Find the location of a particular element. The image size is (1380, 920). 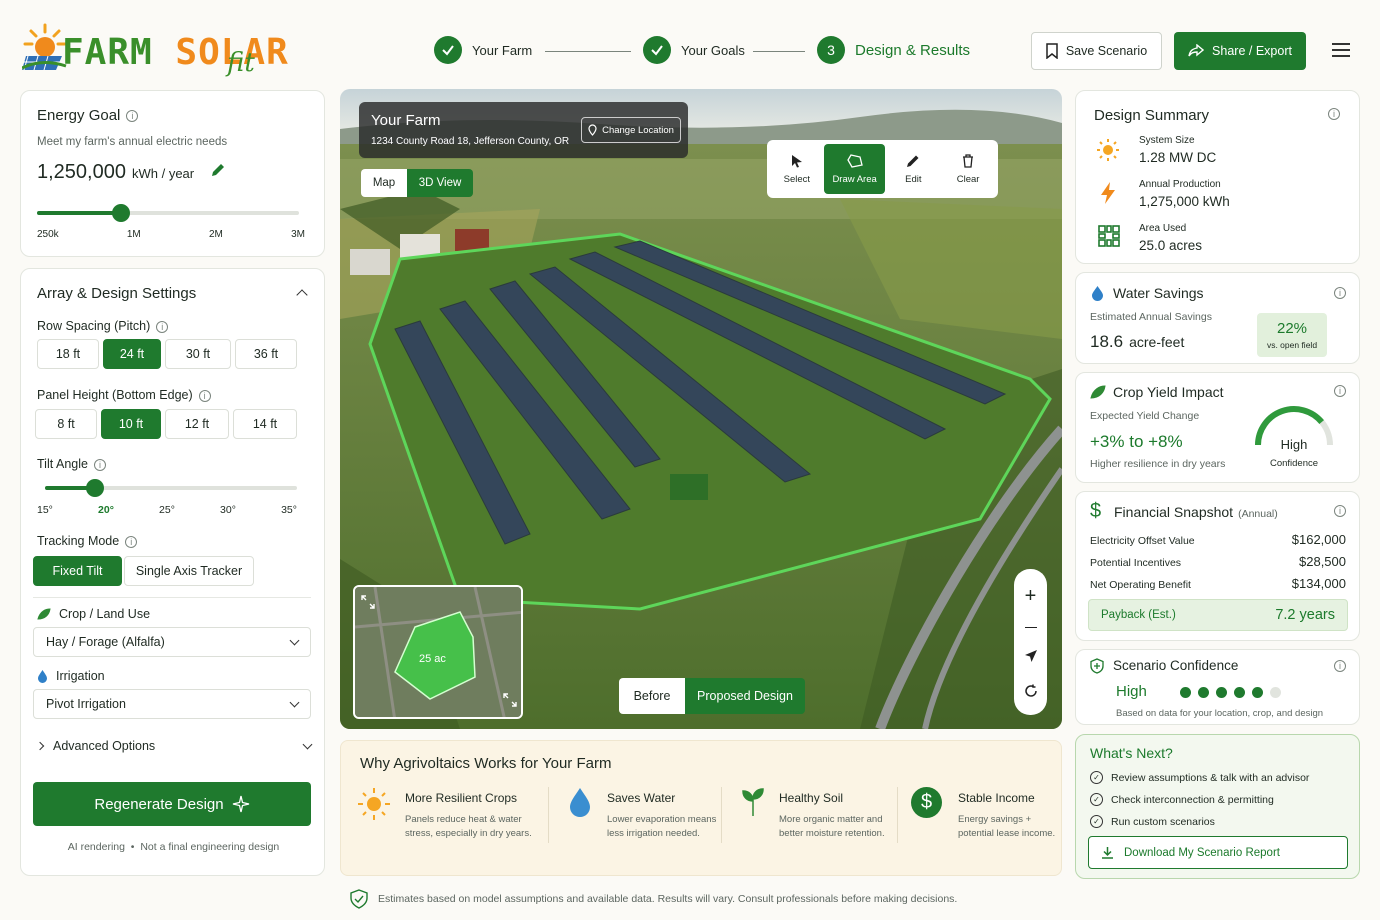

energy-slider is located at coordinates (168, 213).